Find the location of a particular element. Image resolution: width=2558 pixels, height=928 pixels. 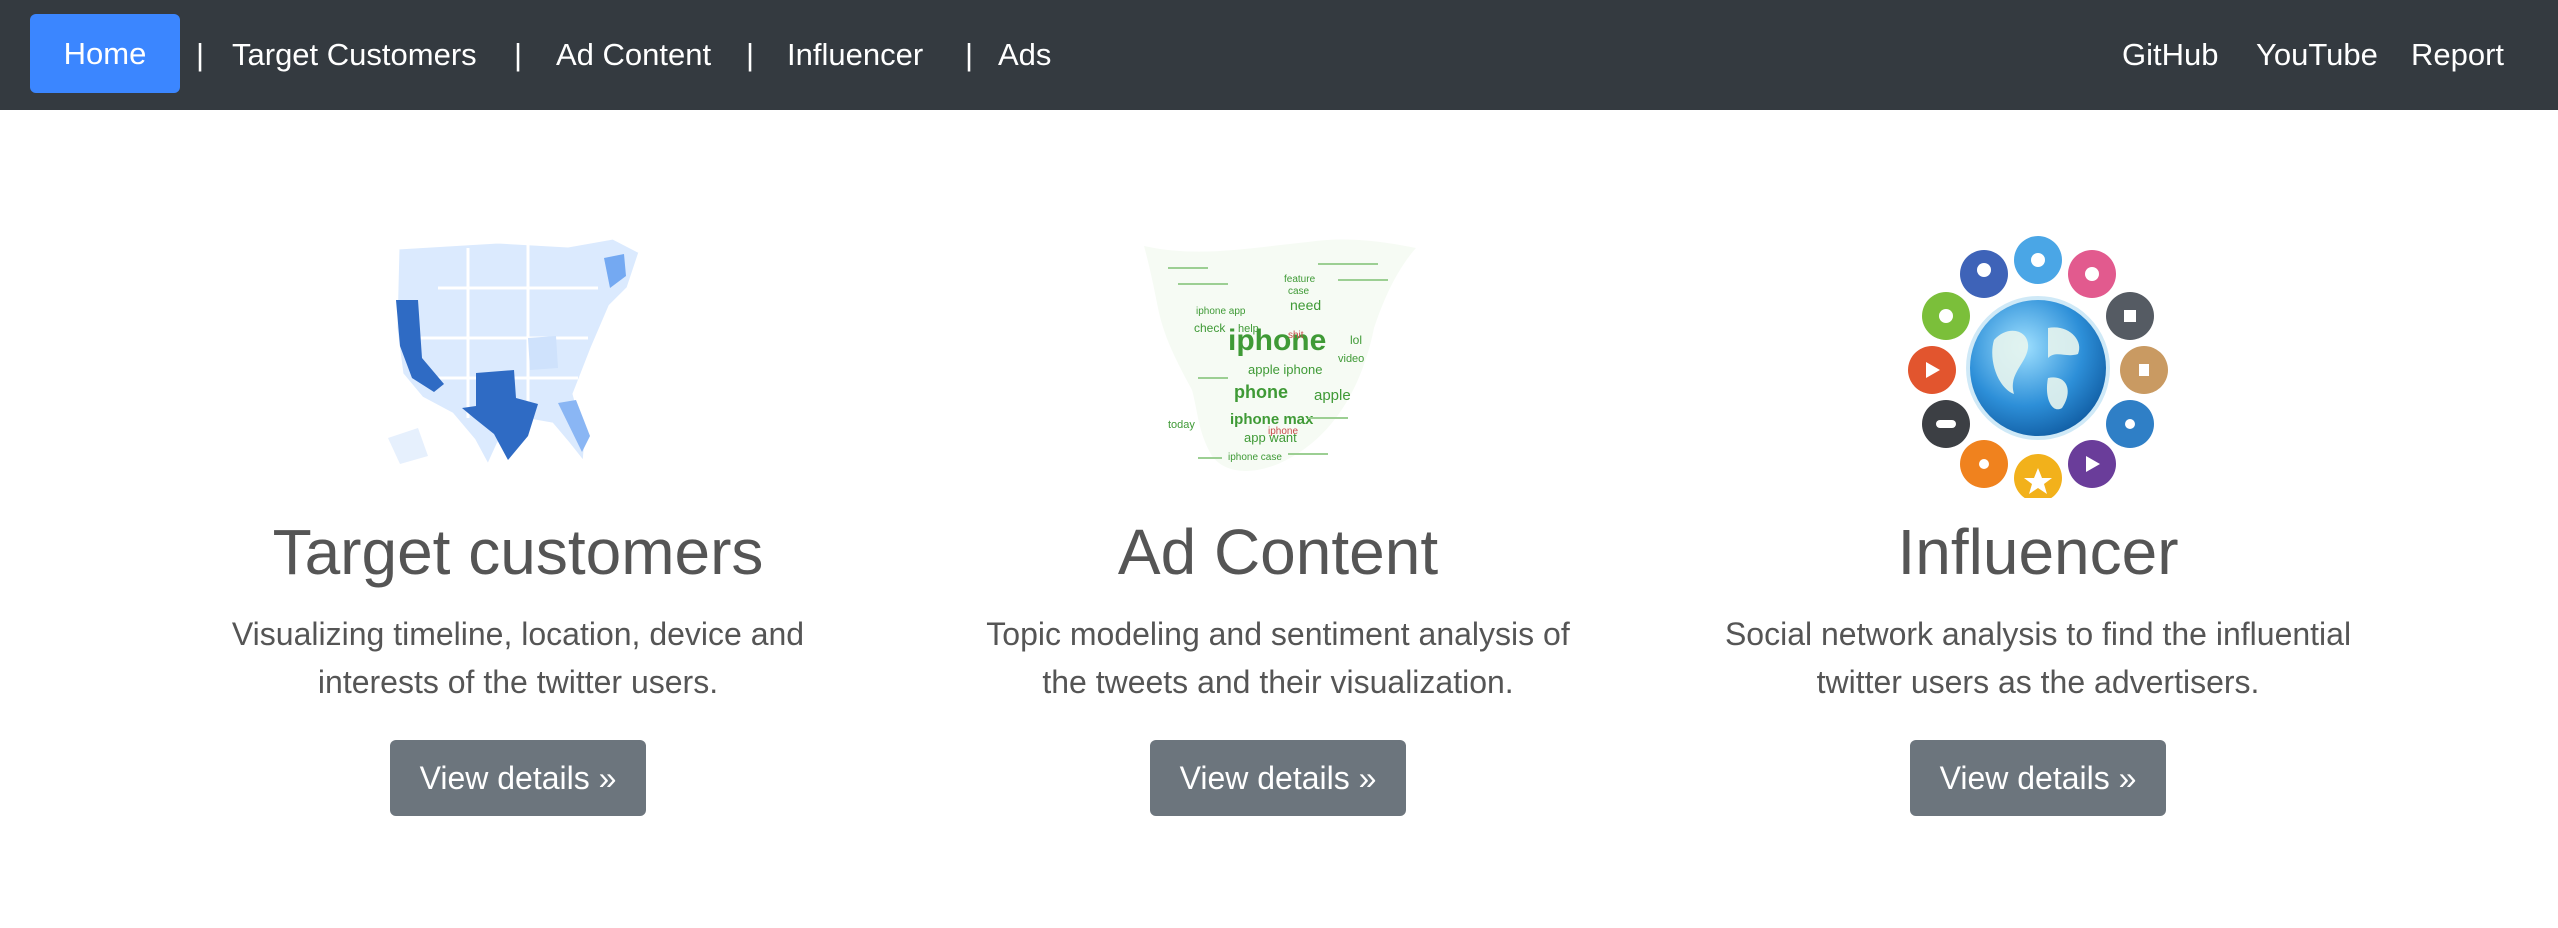

word-cloud-word: apple iphone is located at coordinates (1285, 369).